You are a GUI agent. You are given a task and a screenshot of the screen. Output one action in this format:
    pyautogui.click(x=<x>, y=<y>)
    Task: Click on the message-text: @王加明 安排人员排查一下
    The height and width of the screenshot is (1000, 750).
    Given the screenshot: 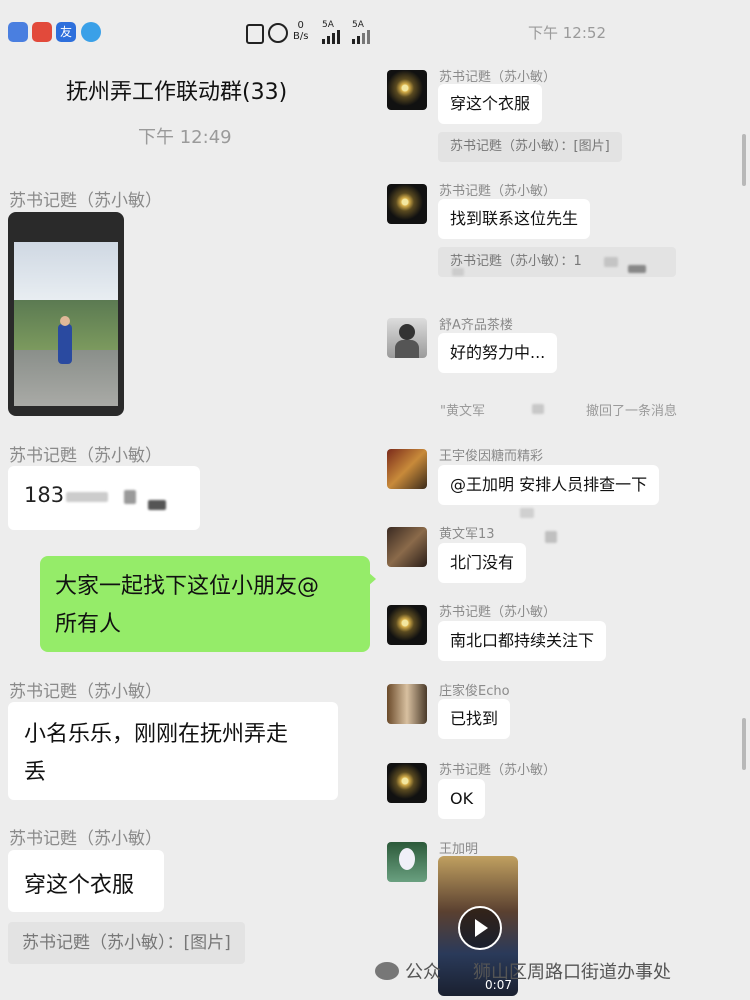 What is the action you would take?
    pyautogui.click(x=549, y=484)
    